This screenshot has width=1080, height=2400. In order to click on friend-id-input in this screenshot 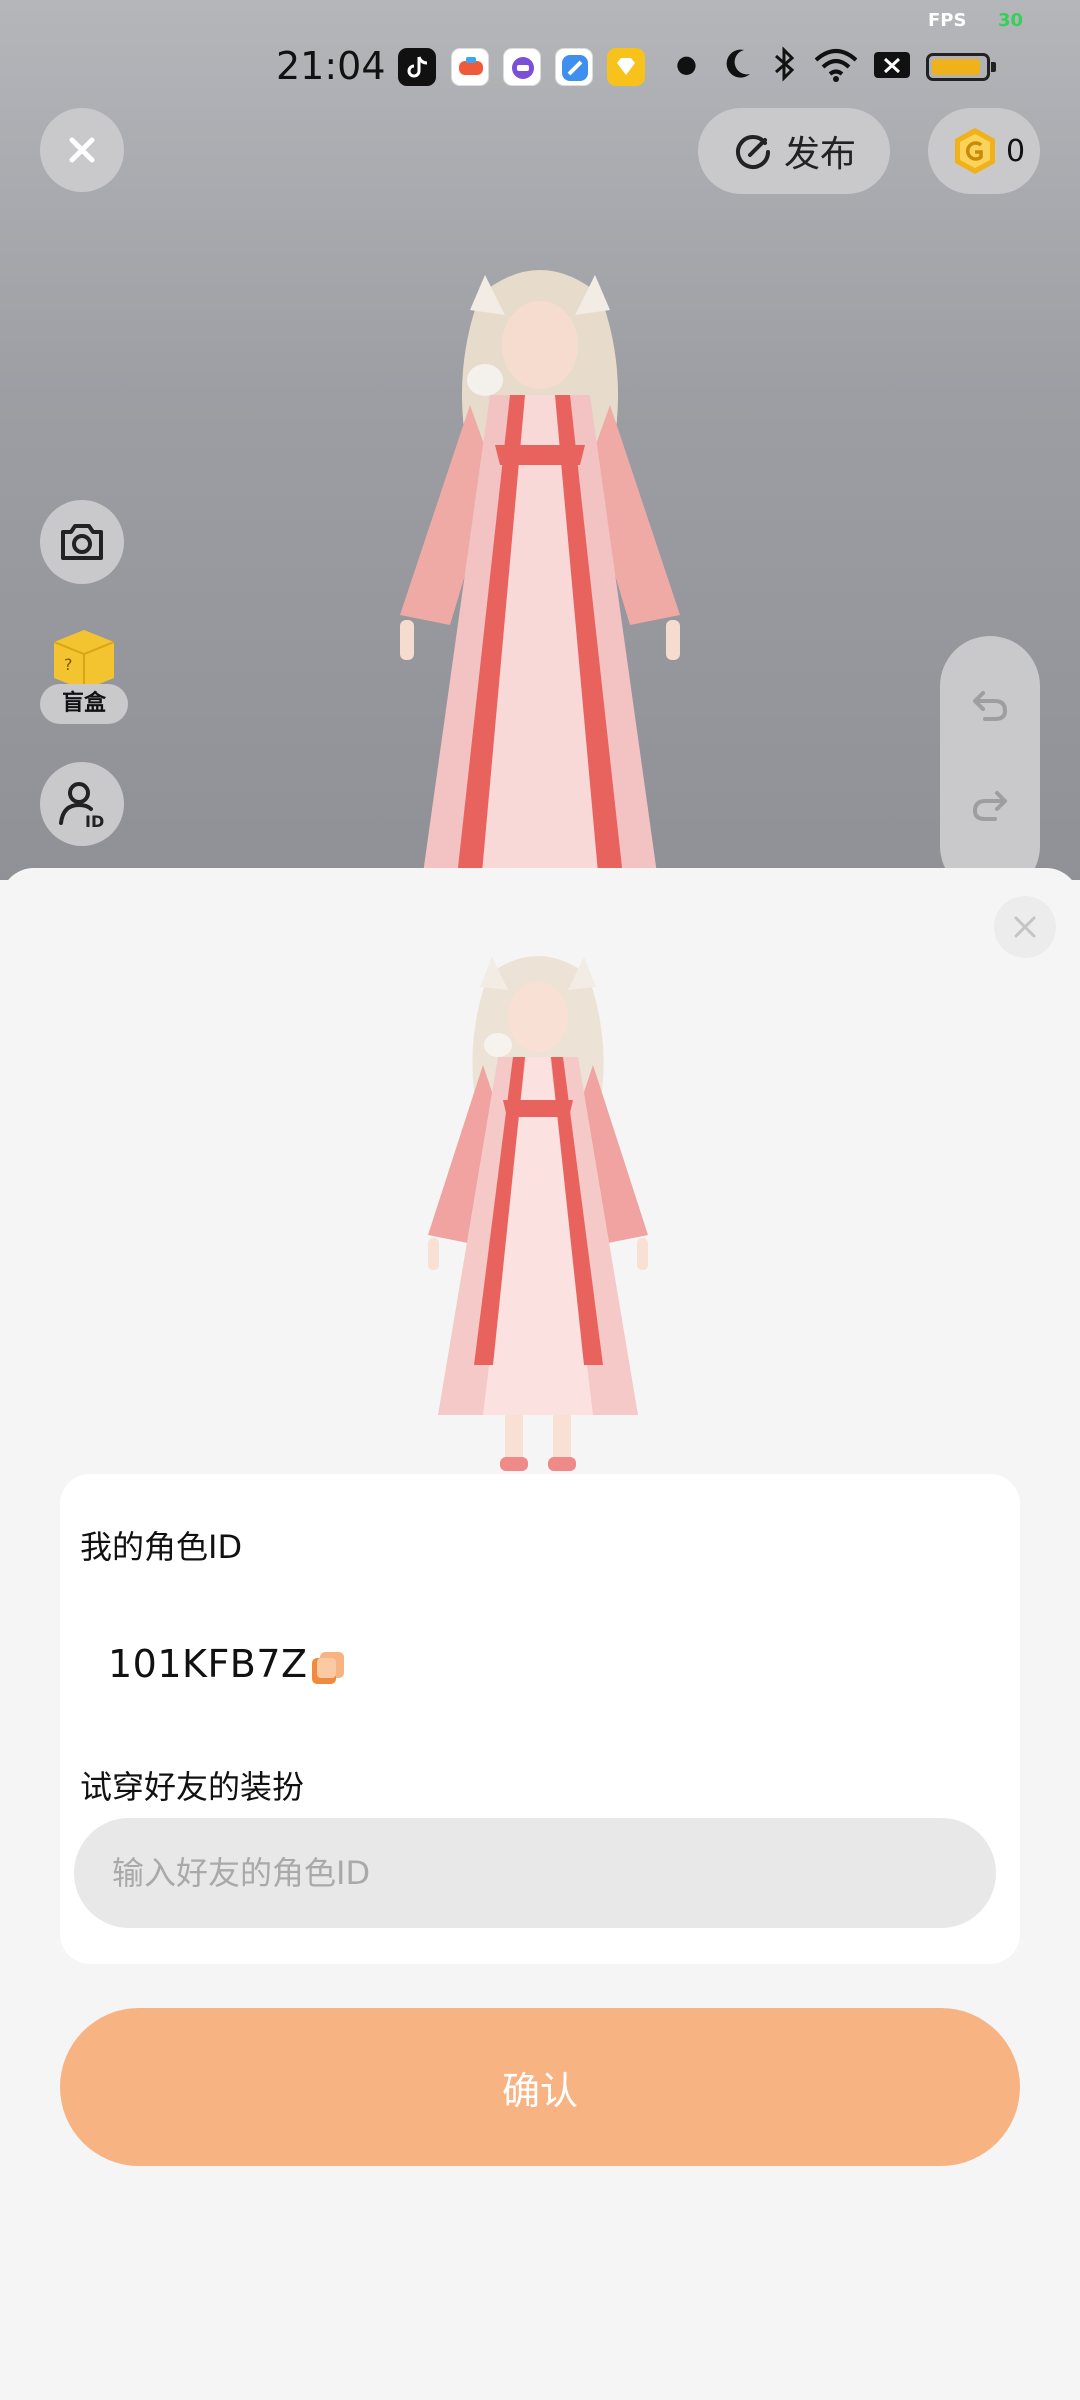, I will do `click(535, 1873)`.